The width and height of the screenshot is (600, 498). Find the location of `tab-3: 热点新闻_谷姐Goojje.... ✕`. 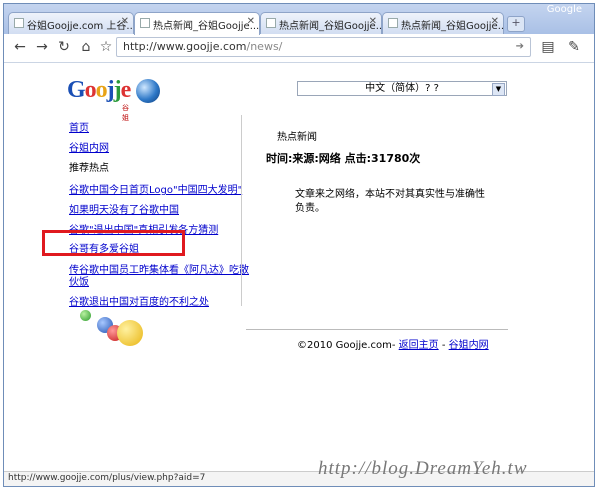

tab-3: 热点新闻_谷姐Goojje.... ✕ is located at coordinates (321, 23).